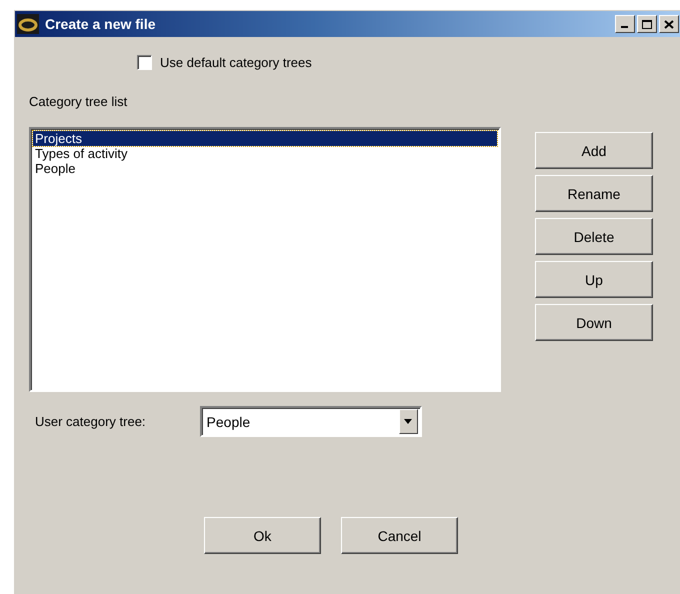 Image resolution: width=680 pixels, height=594 pixels. I want to click on combo-label: User category tree:, so click(90, 421).